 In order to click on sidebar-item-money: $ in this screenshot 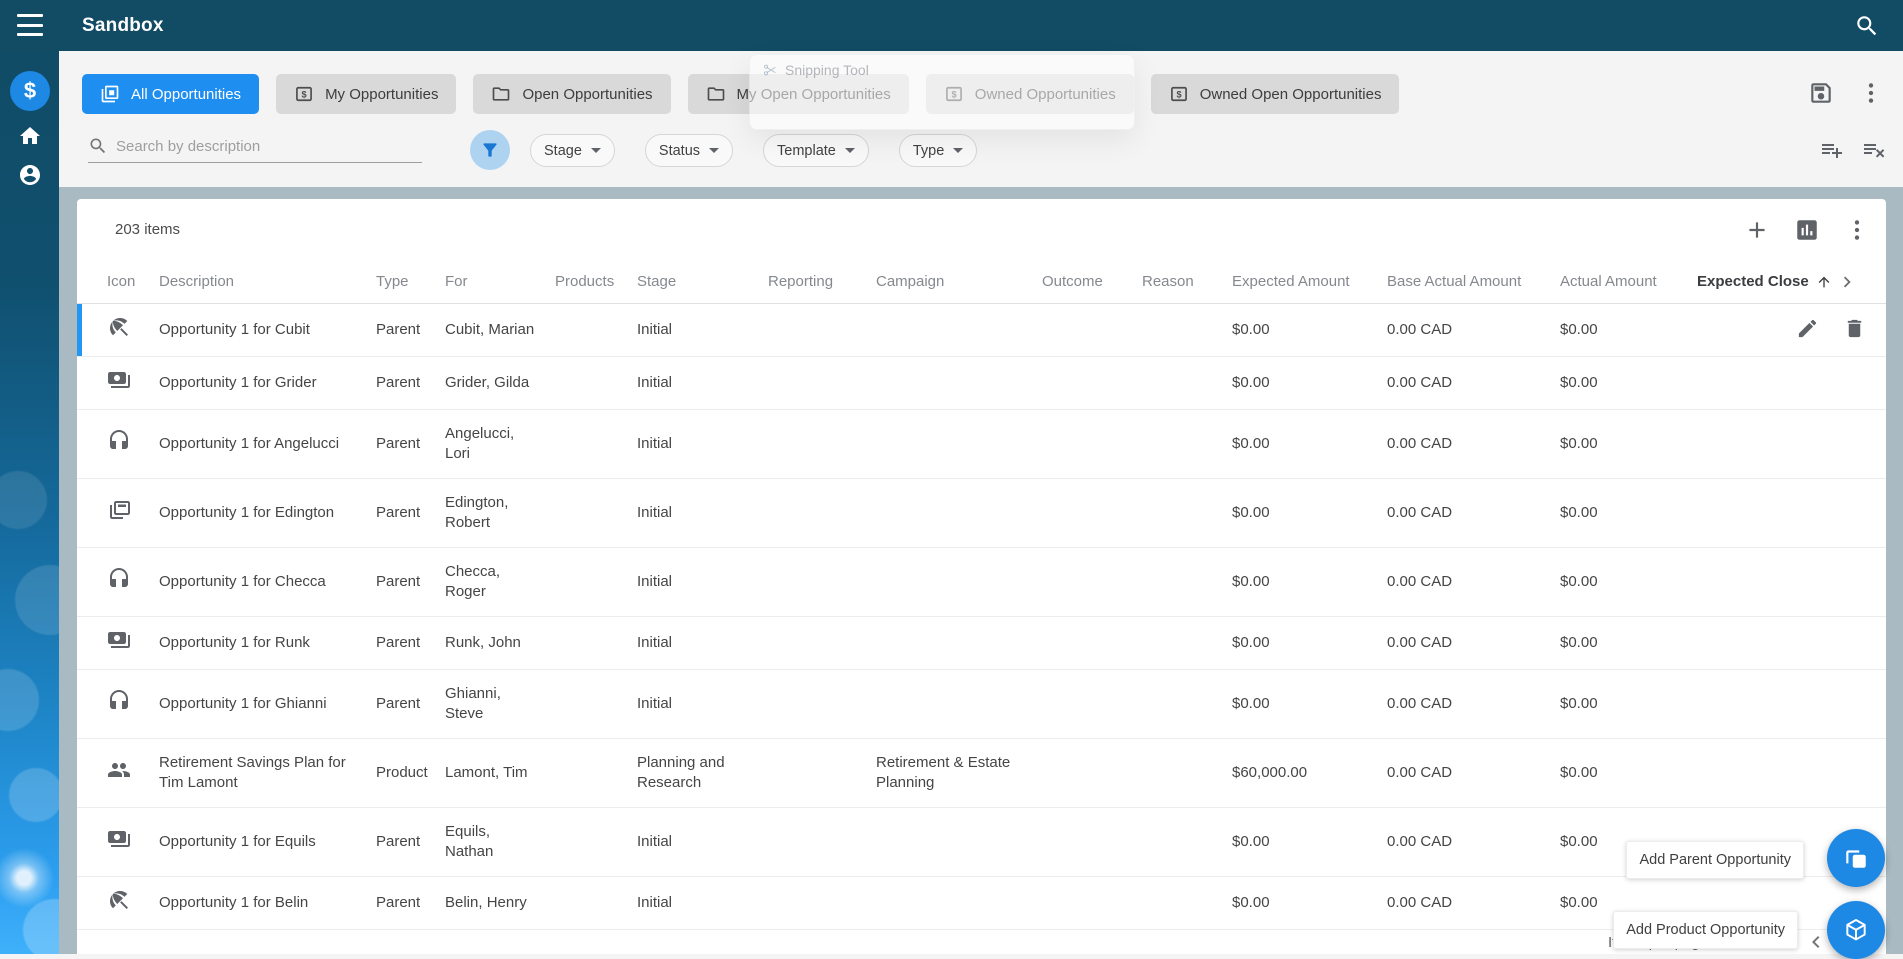, I will do `click(30, 91)`.